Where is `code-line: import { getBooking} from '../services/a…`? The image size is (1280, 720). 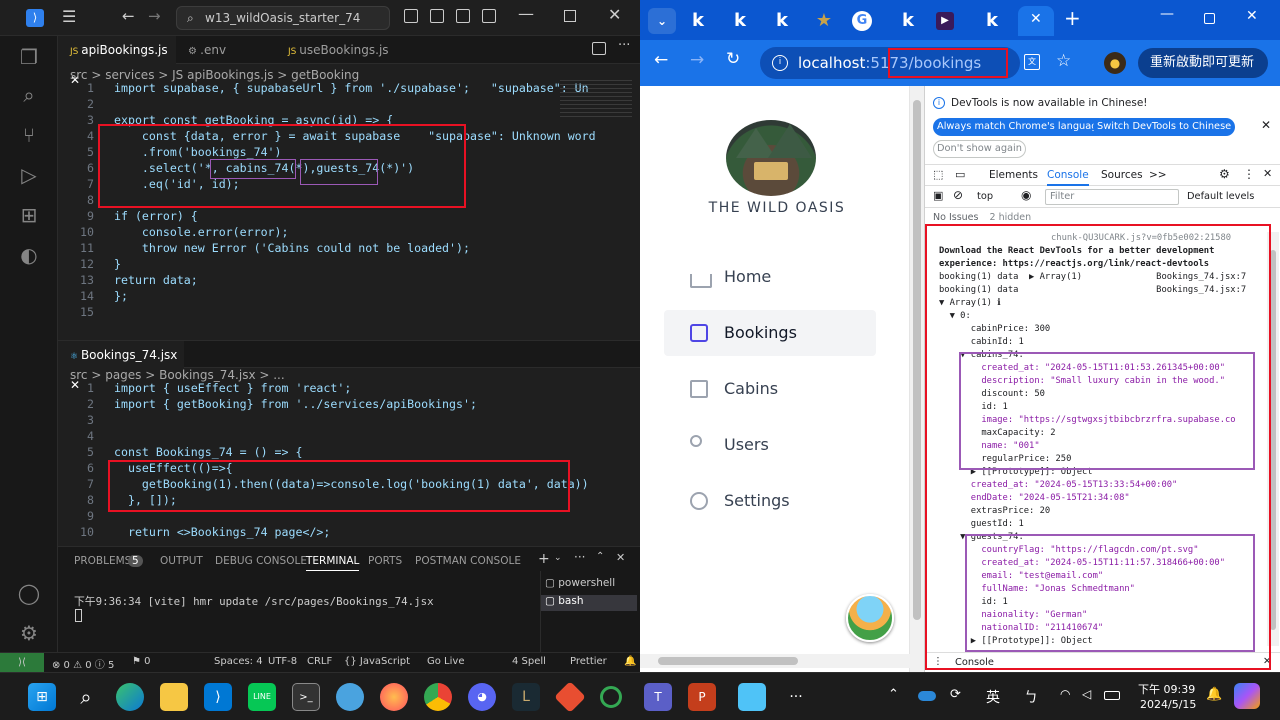
code-line: import { getBooking} from '../services/a… is located at coordinates (295, 404).